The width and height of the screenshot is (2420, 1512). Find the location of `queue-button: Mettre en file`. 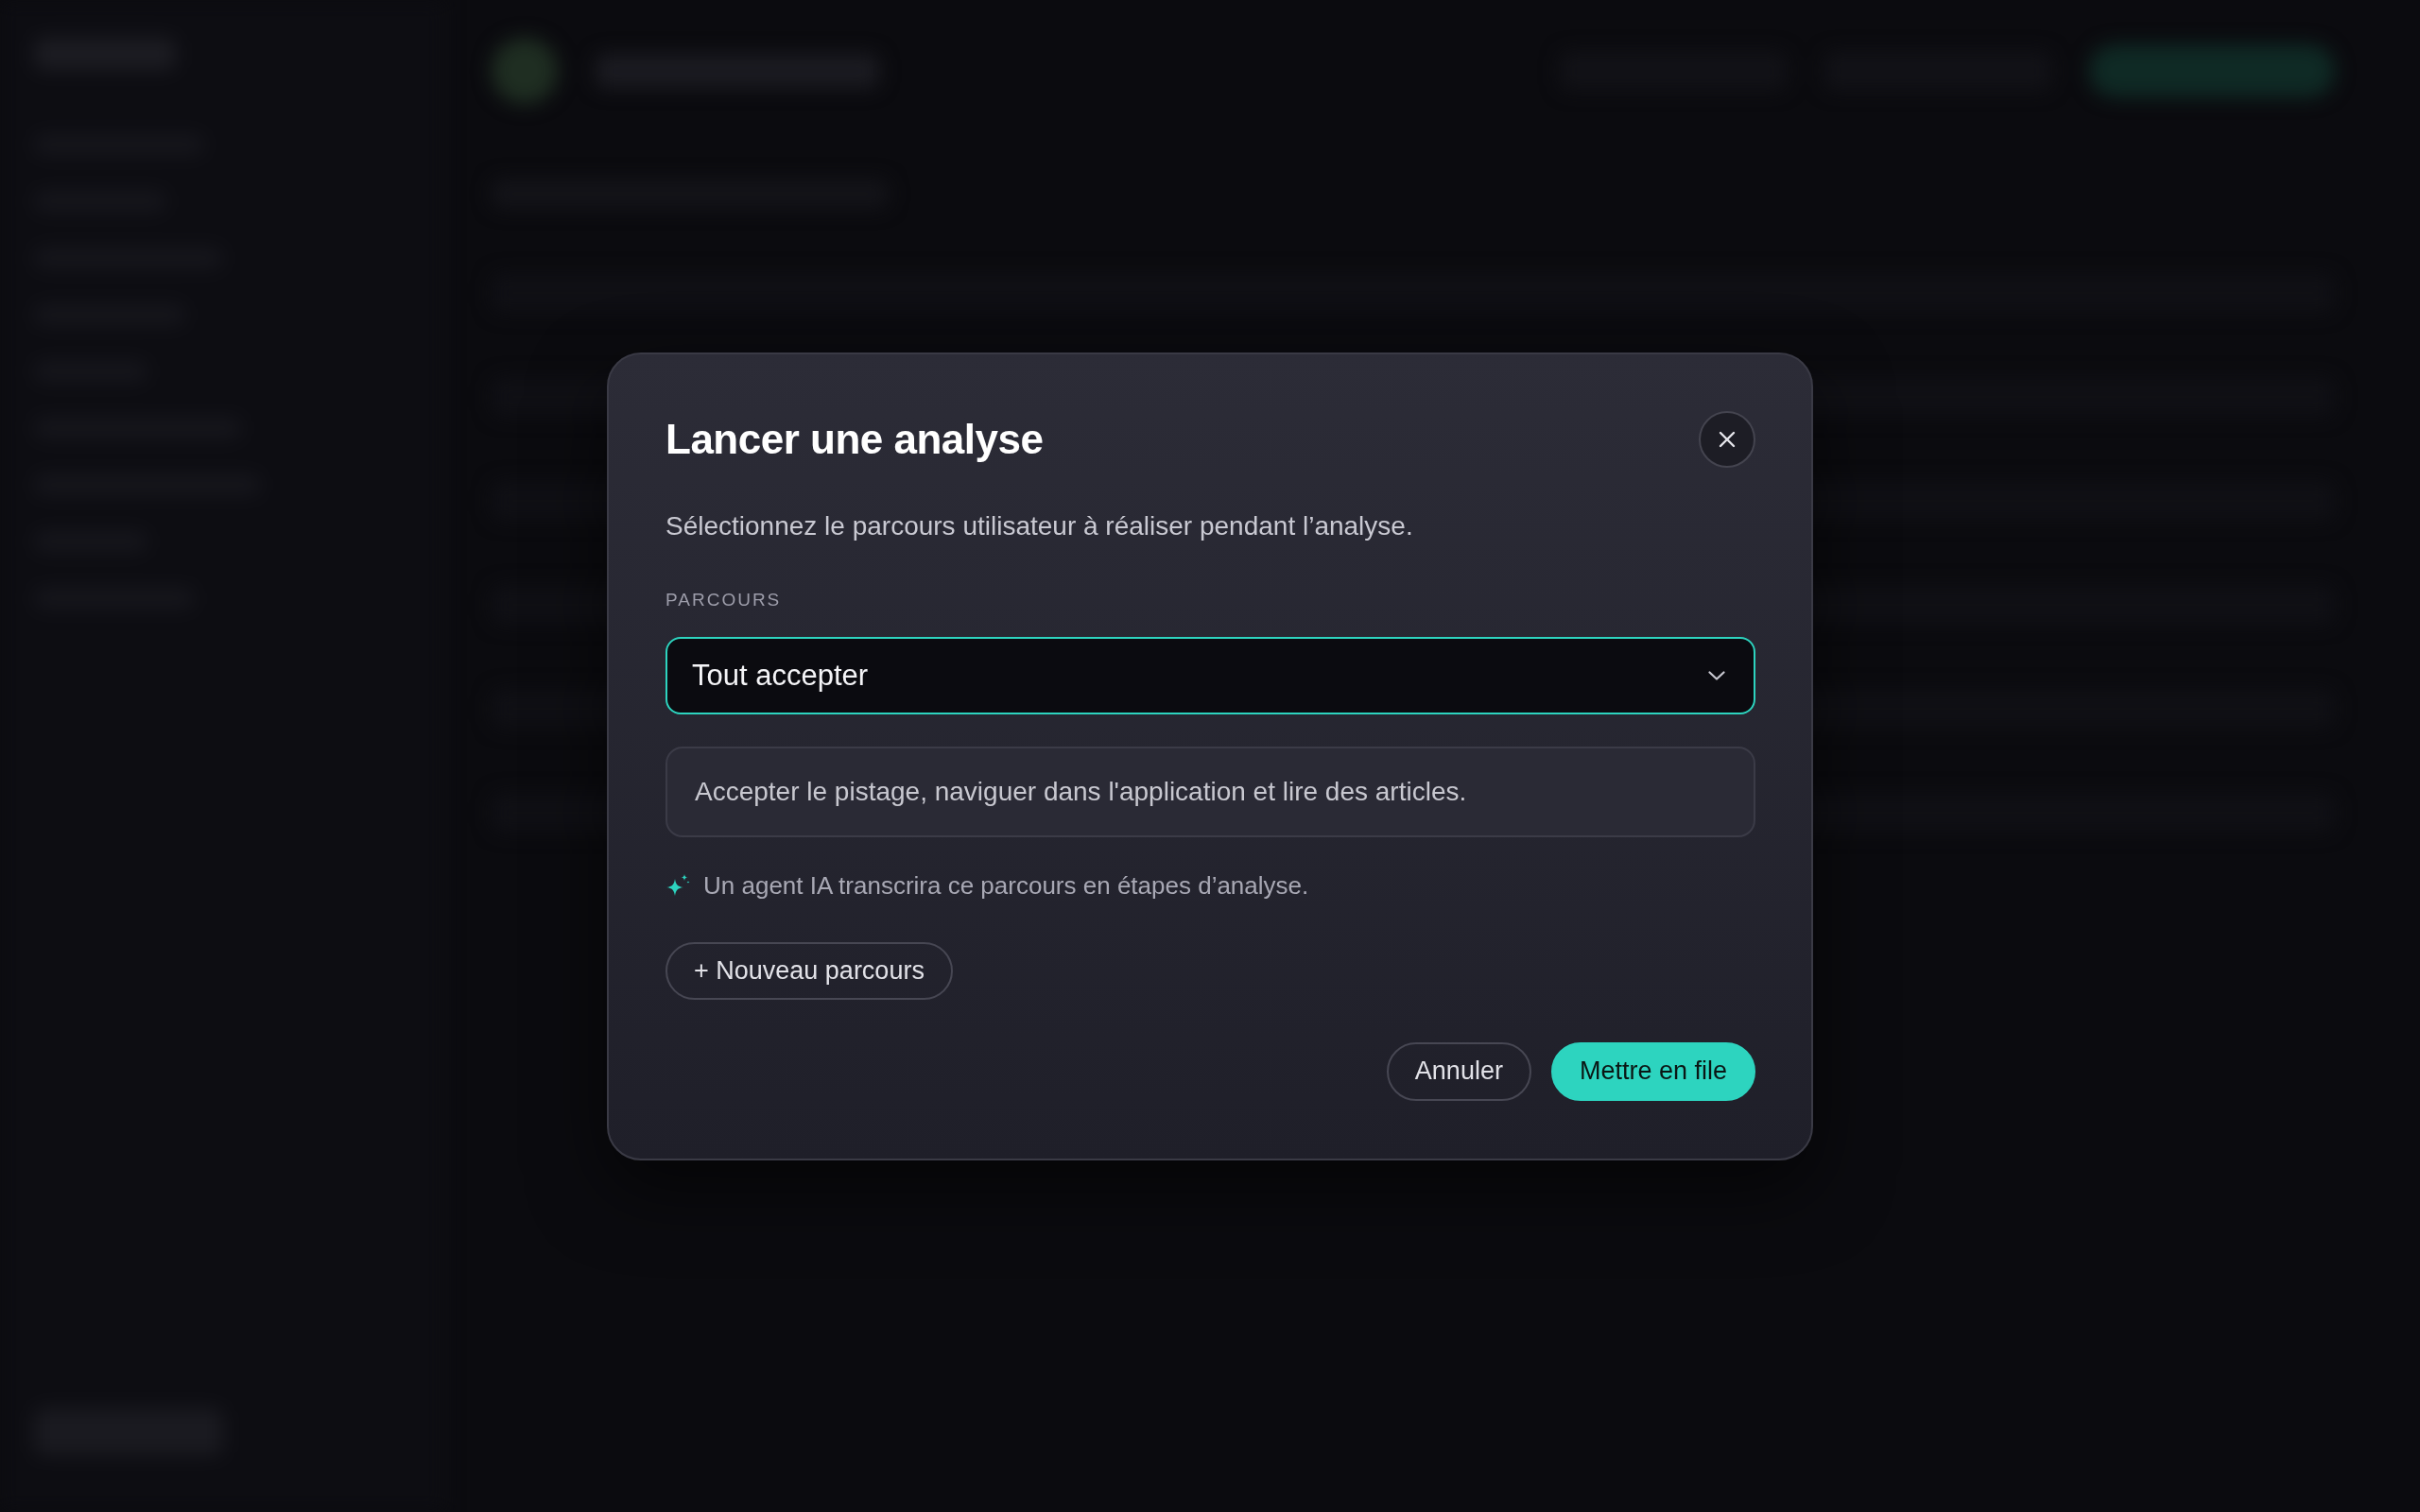

queue-button: Mettre en file is located at coordinates (1652, 1071).